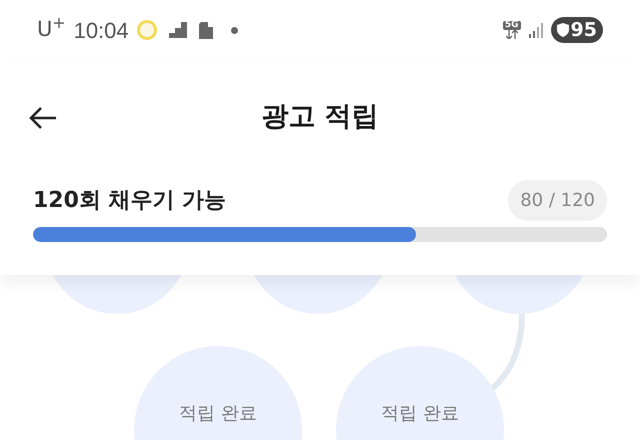 Image resolution: width=640 pixels, height=440 pixels. I want to click on sd-card-icon, so click(205, 30).